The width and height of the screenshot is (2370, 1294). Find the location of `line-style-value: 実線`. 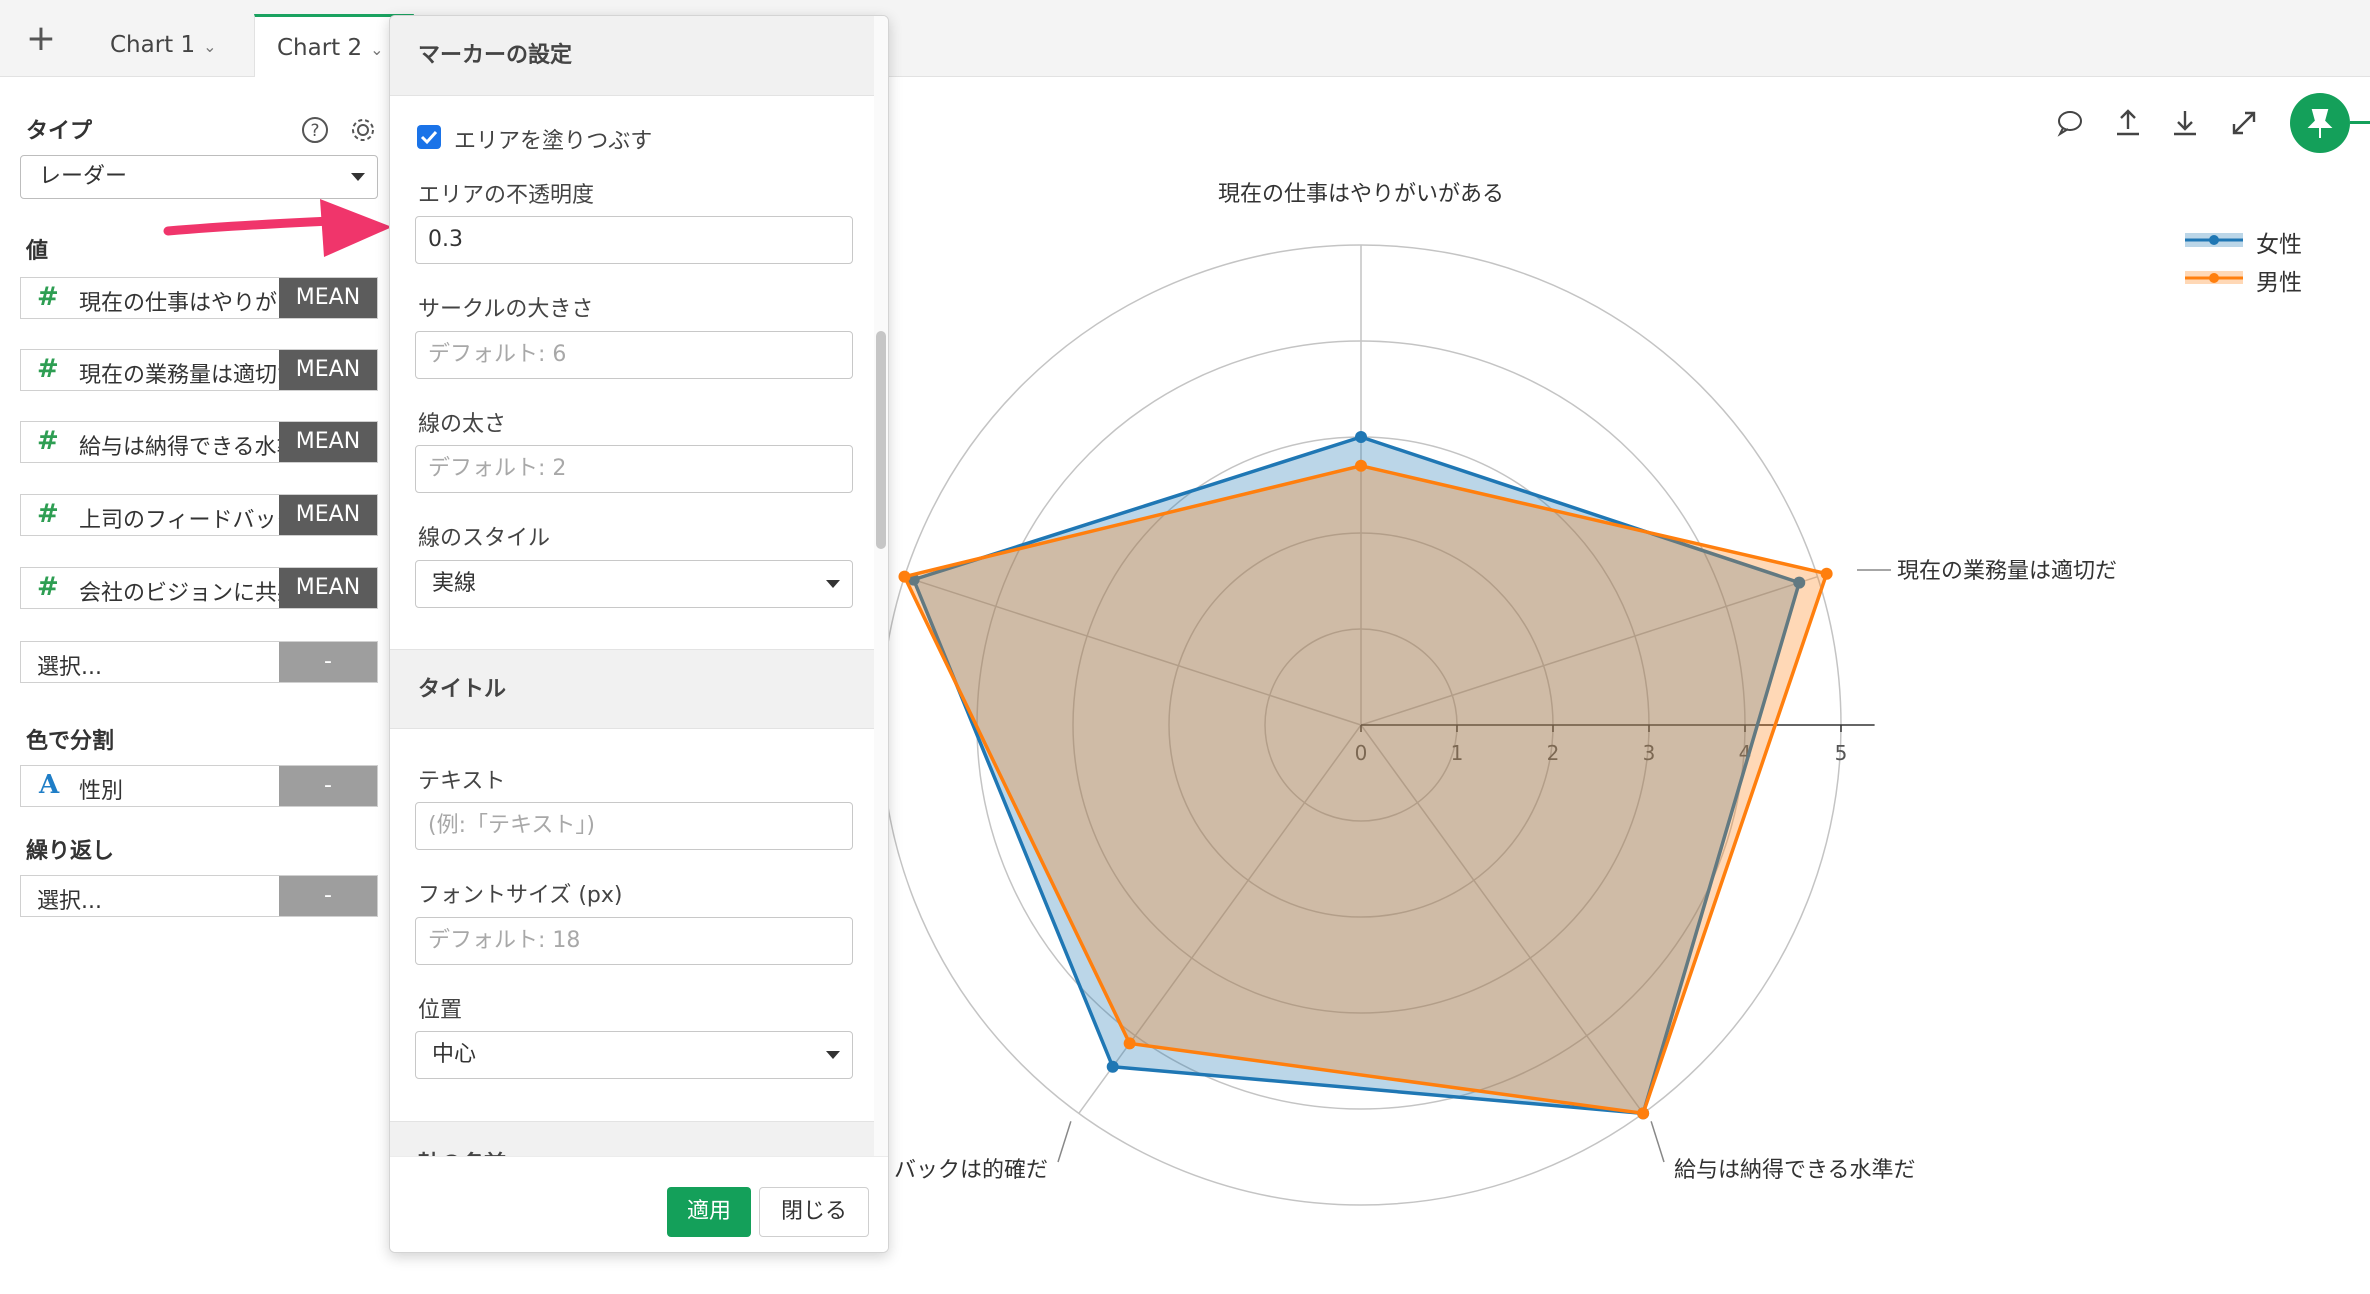

line-style-value: 実線 is located at coordinates (454, 583).